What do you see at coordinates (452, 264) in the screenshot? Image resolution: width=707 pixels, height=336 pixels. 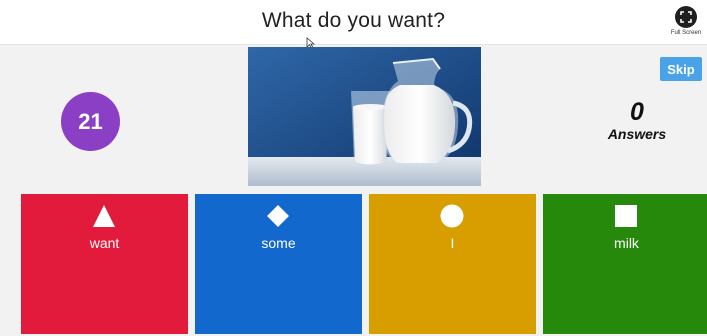 I see `answer-tile-i: I` at bounding box center [452, 264].